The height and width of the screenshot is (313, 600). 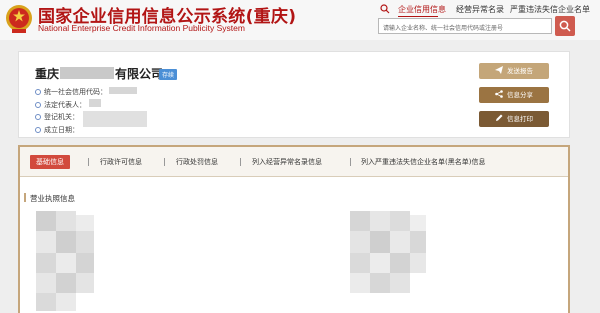 What do you see at coordinates (38, 117) in the screenshot?
I see `authority-icon` at bounding box center [38, 117].